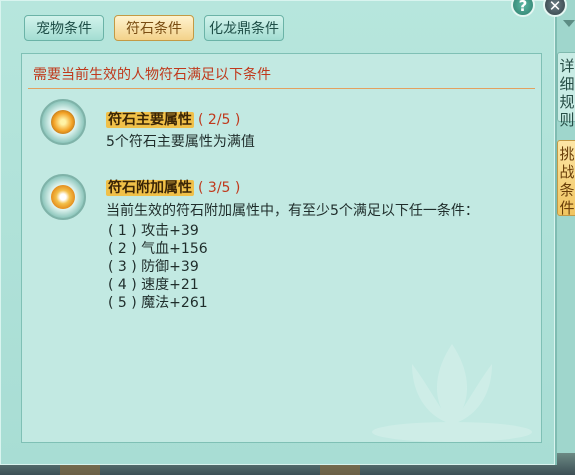 The width and height of the screenshot is (575, 475). I want to click on tab-dragon-cauldron-conditions: 化龙鼎条件, so click(244, 28).